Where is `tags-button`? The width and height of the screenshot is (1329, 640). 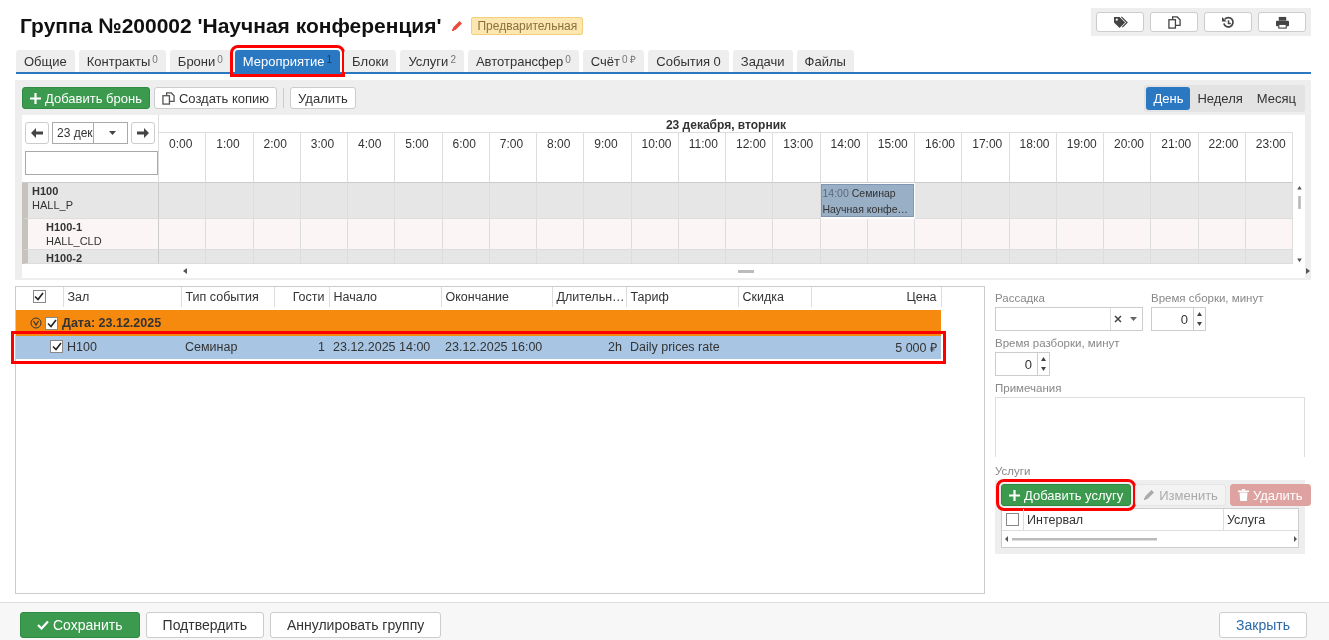 tags-button is located at coordinates (1120, 22).